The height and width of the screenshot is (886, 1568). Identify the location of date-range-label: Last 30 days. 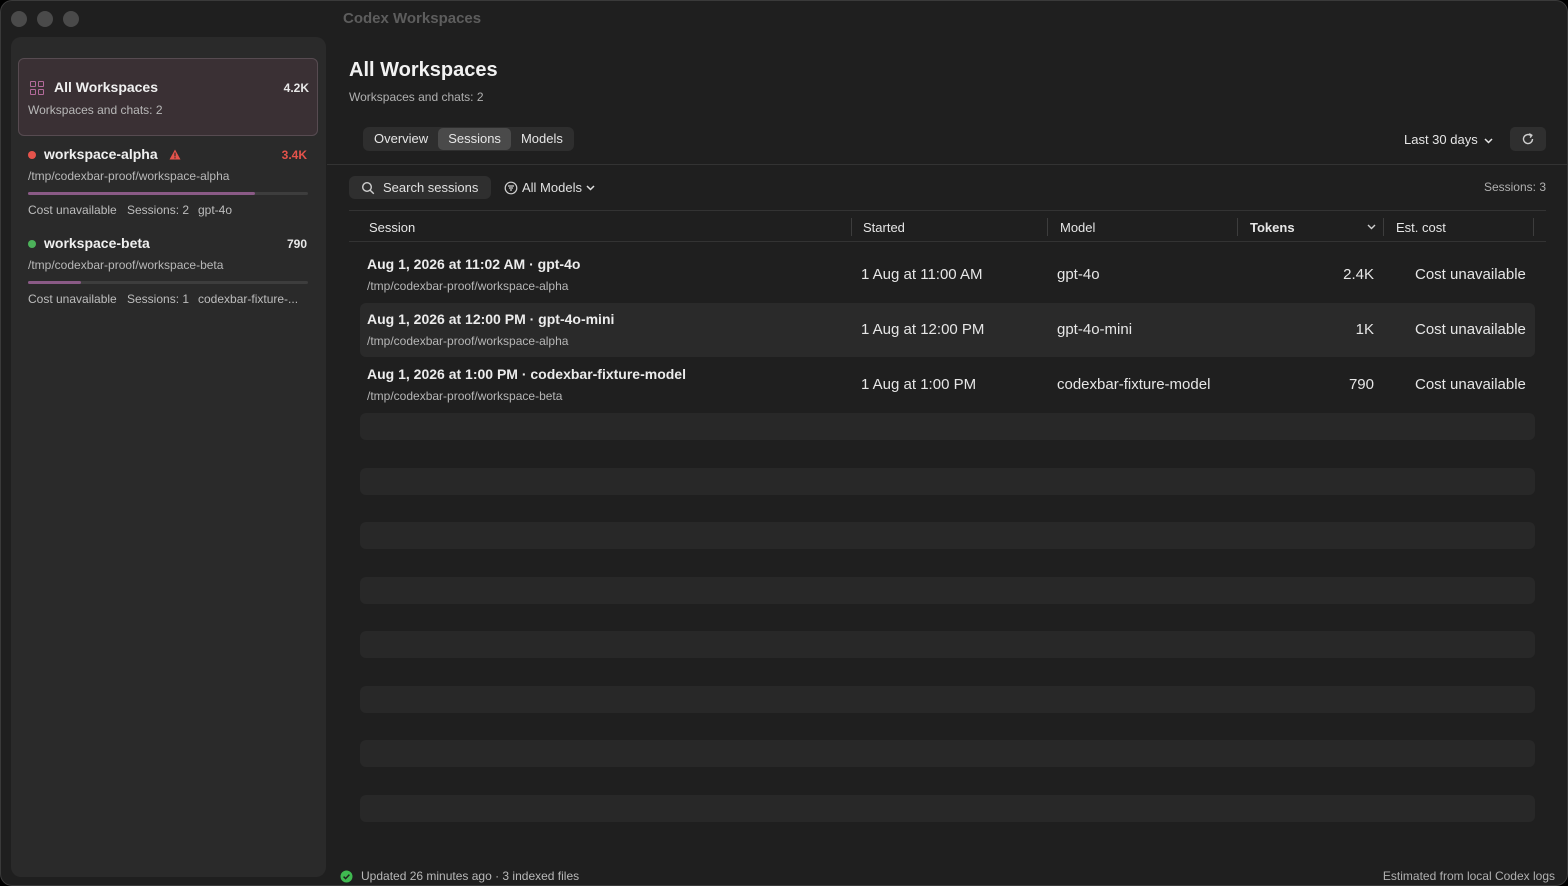
(1441, 139).